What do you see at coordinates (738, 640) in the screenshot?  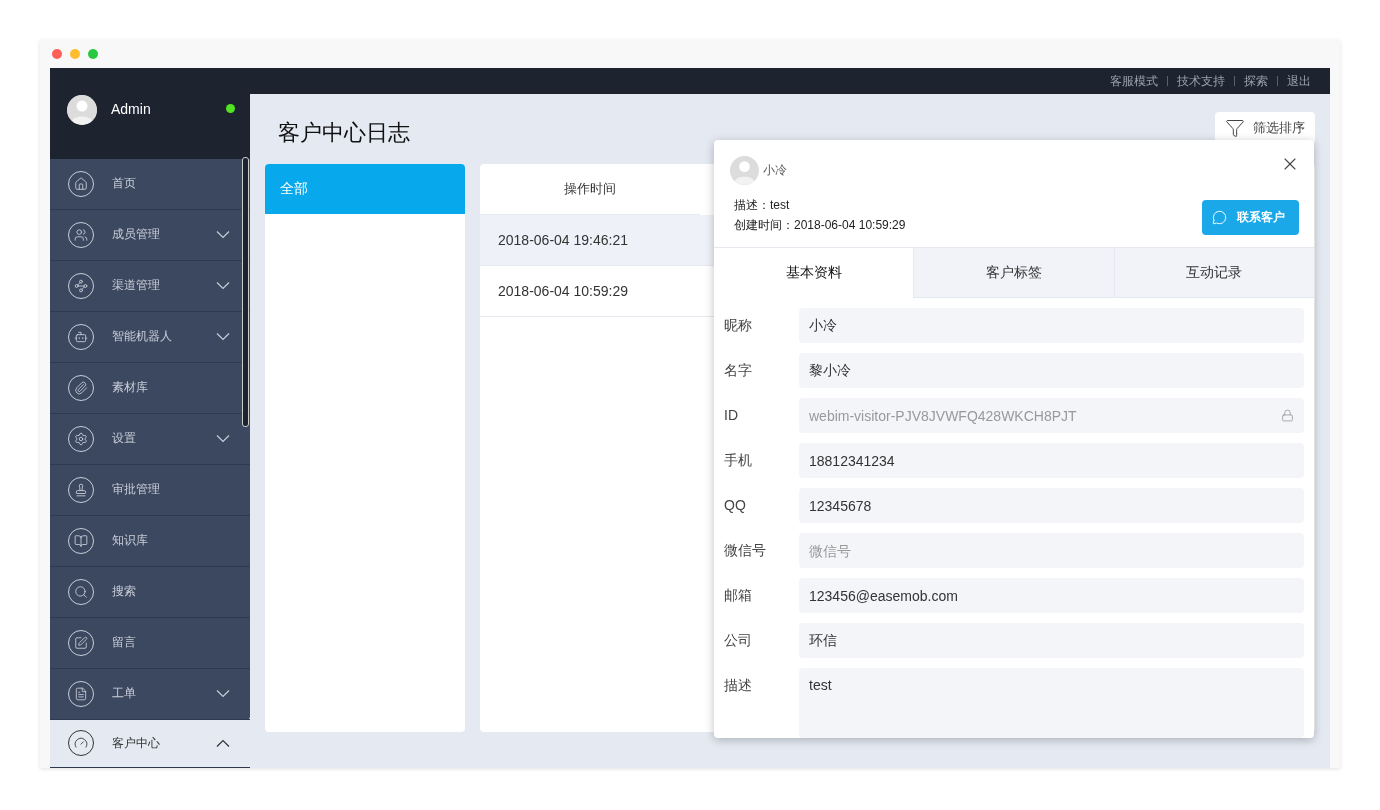 I see `field-label: 公司` at bounding box center [738, 640].